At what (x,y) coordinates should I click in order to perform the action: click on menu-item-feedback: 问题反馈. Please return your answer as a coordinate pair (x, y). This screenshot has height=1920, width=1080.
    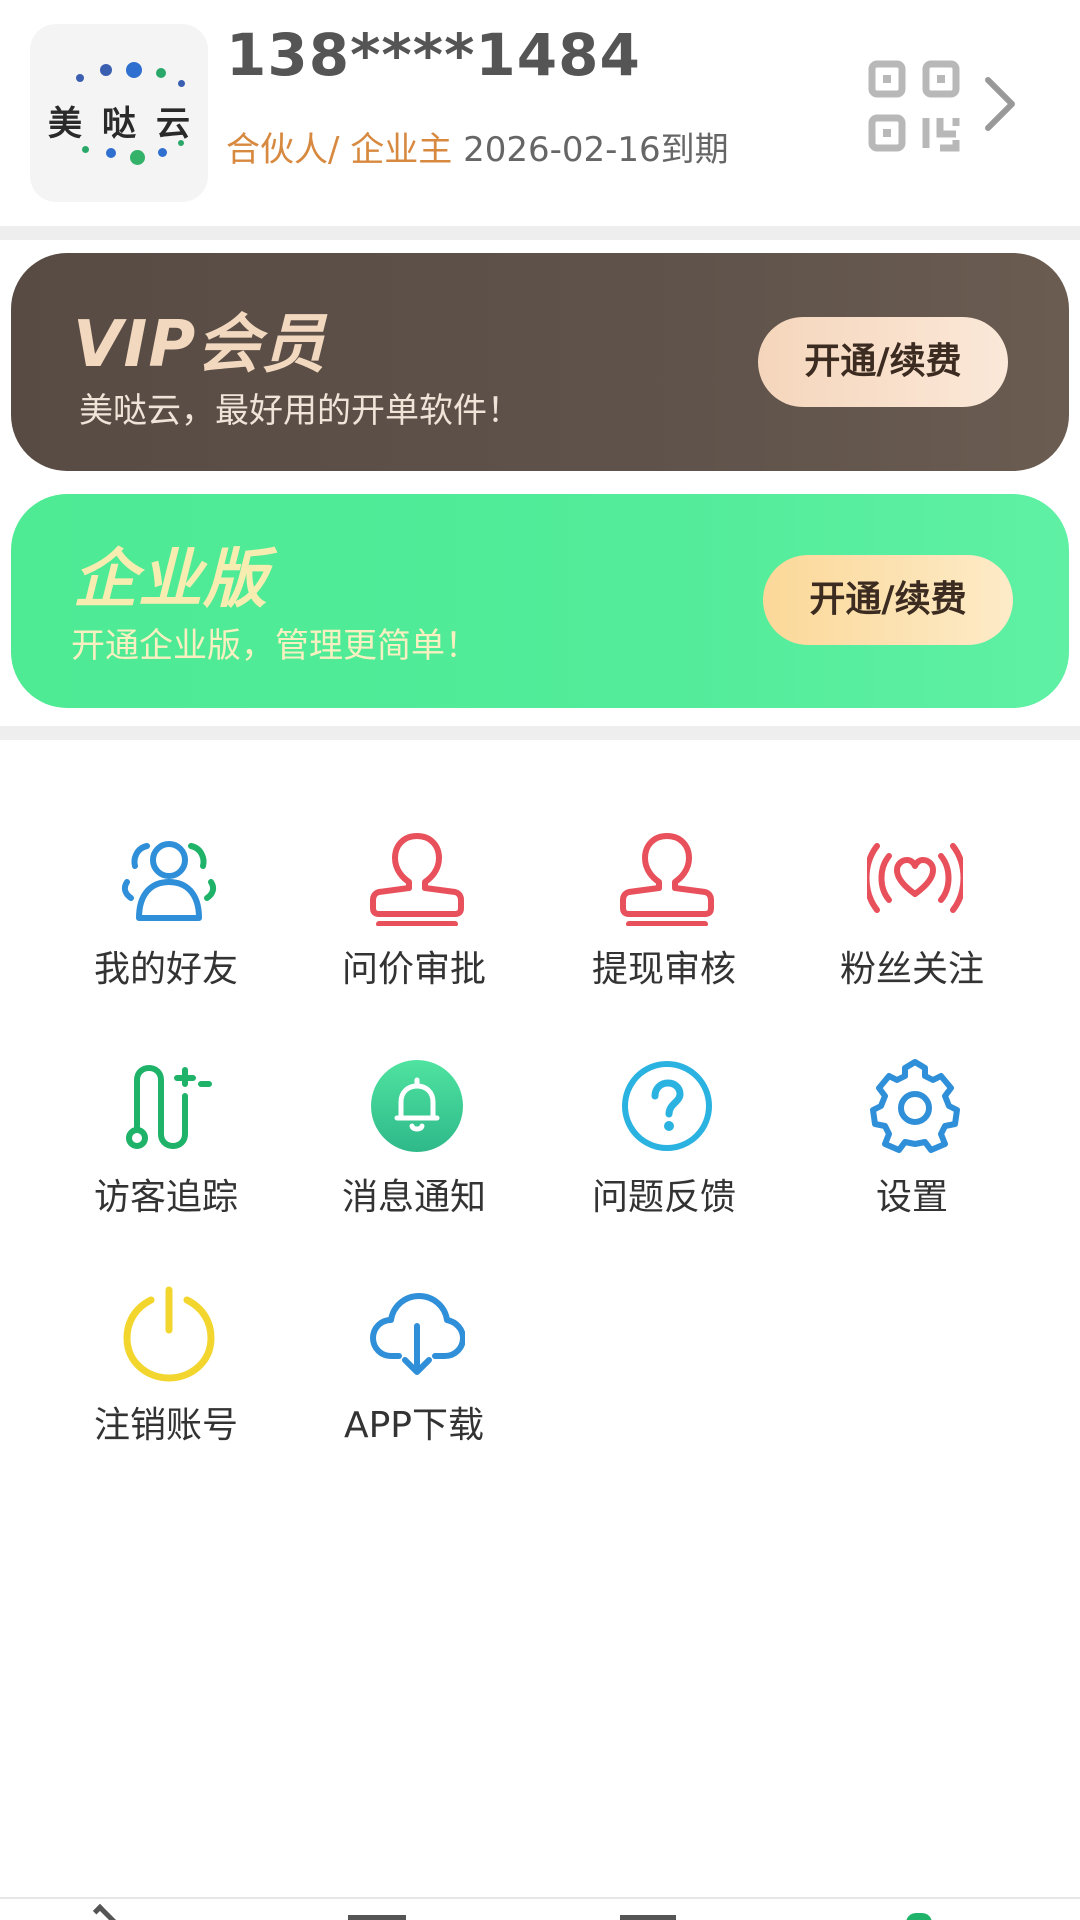
    Looking at the image, I should click on (664, 1093).